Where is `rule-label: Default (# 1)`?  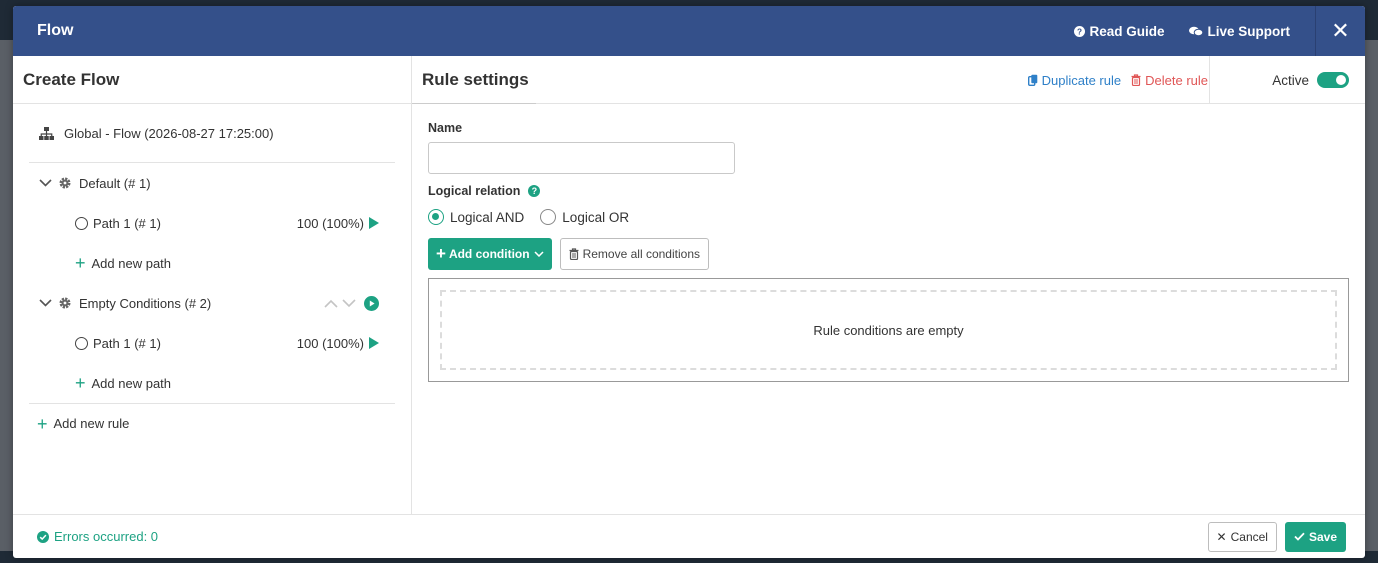 rule-label: Default (# 1) is located at coordinates (115, 183).